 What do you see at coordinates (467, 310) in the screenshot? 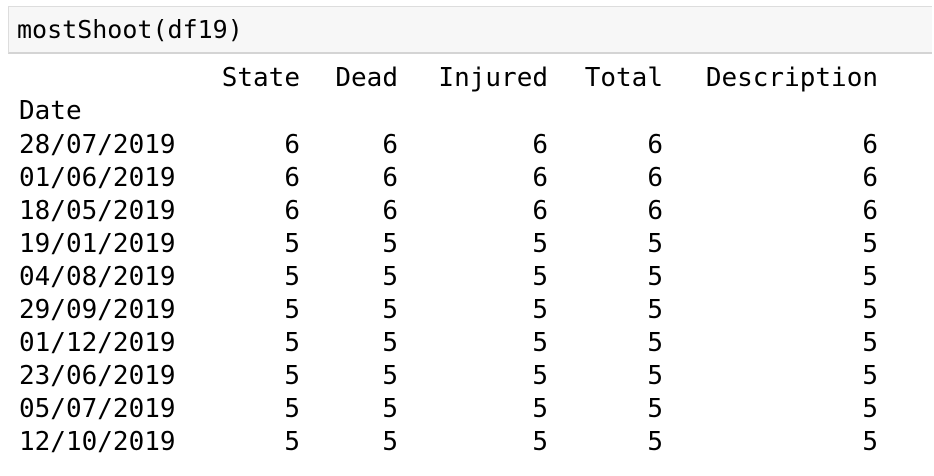
I see `table-row: 29/09/2019 5 5 5 5 5` at bounding box center [467, 310].